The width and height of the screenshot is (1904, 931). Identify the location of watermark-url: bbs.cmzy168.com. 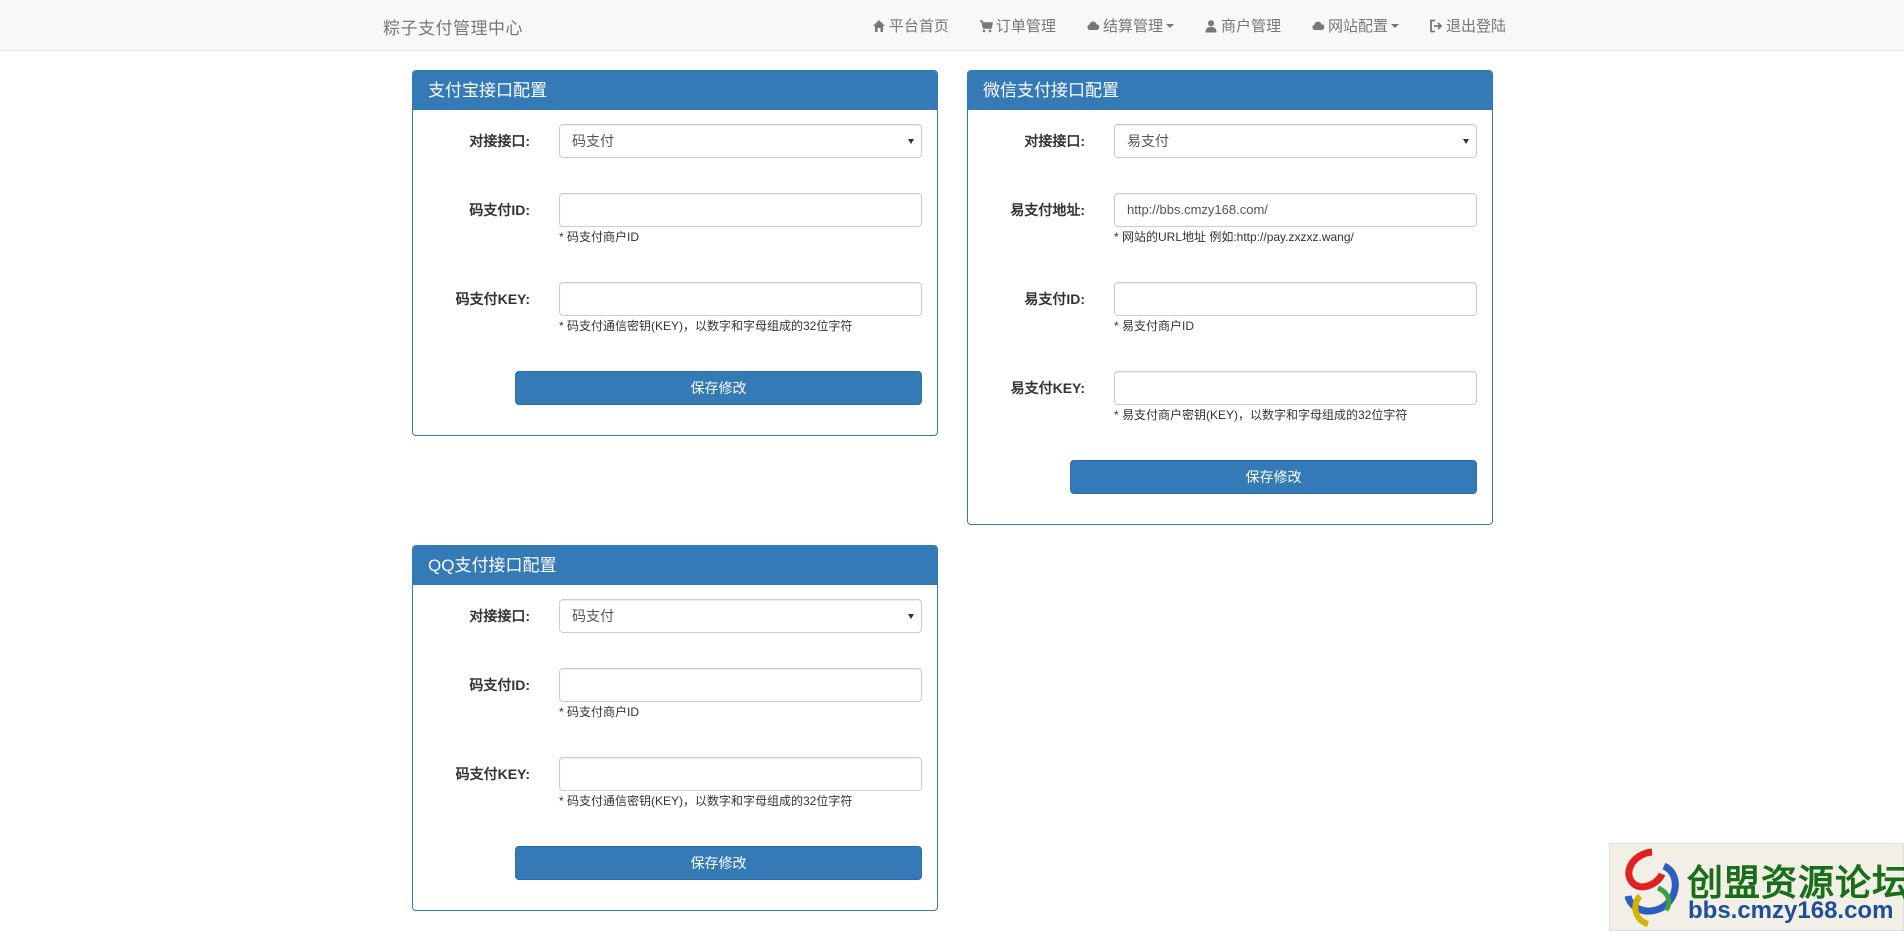
(1791, 910).